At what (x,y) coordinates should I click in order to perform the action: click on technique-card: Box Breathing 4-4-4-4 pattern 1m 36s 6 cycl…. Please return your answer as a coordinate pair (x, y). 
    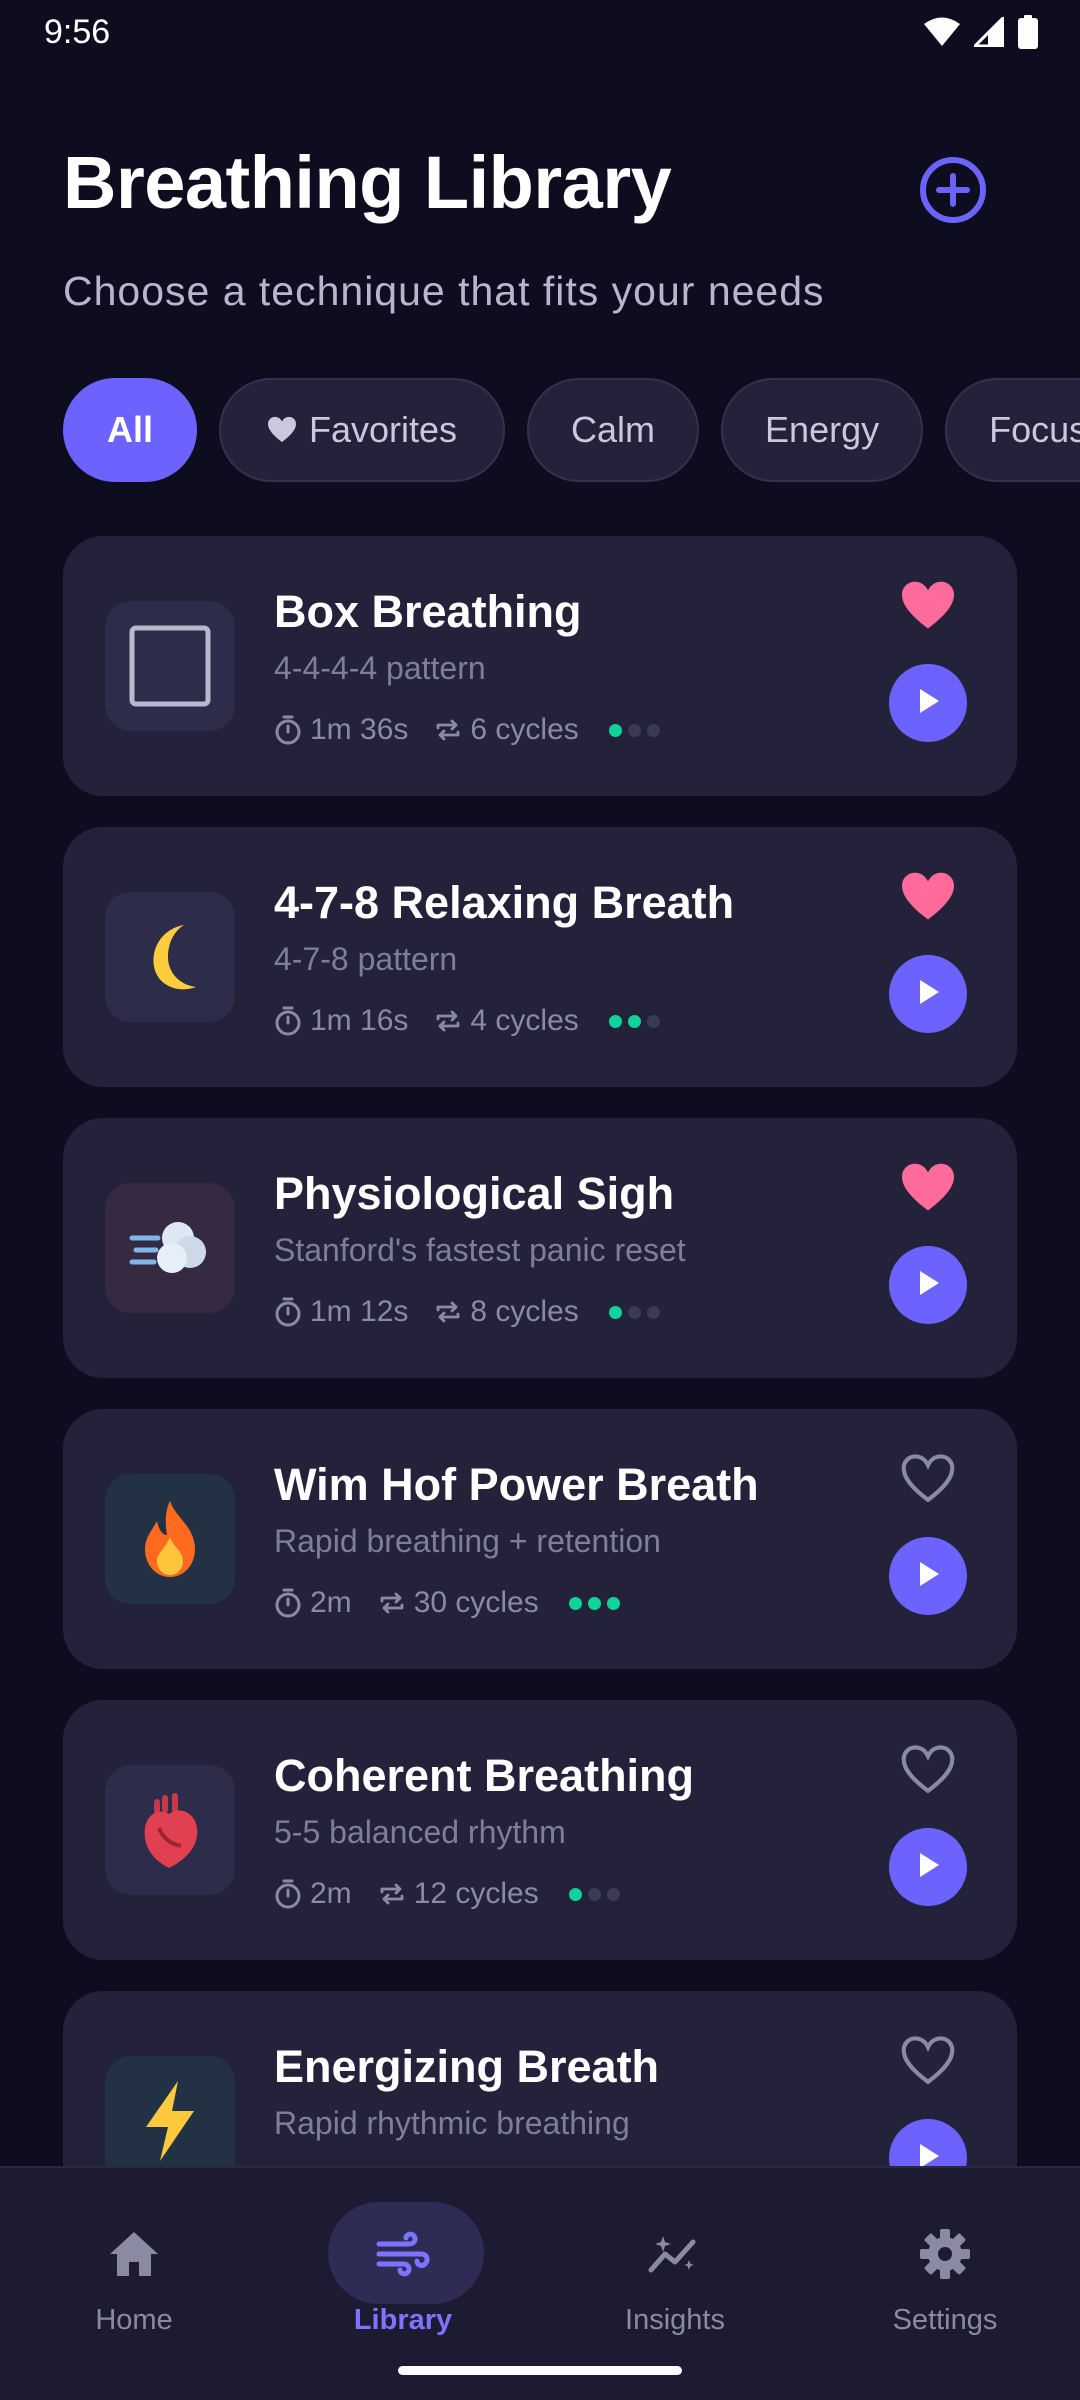
    Looking at the image, I should click on (540, 666).